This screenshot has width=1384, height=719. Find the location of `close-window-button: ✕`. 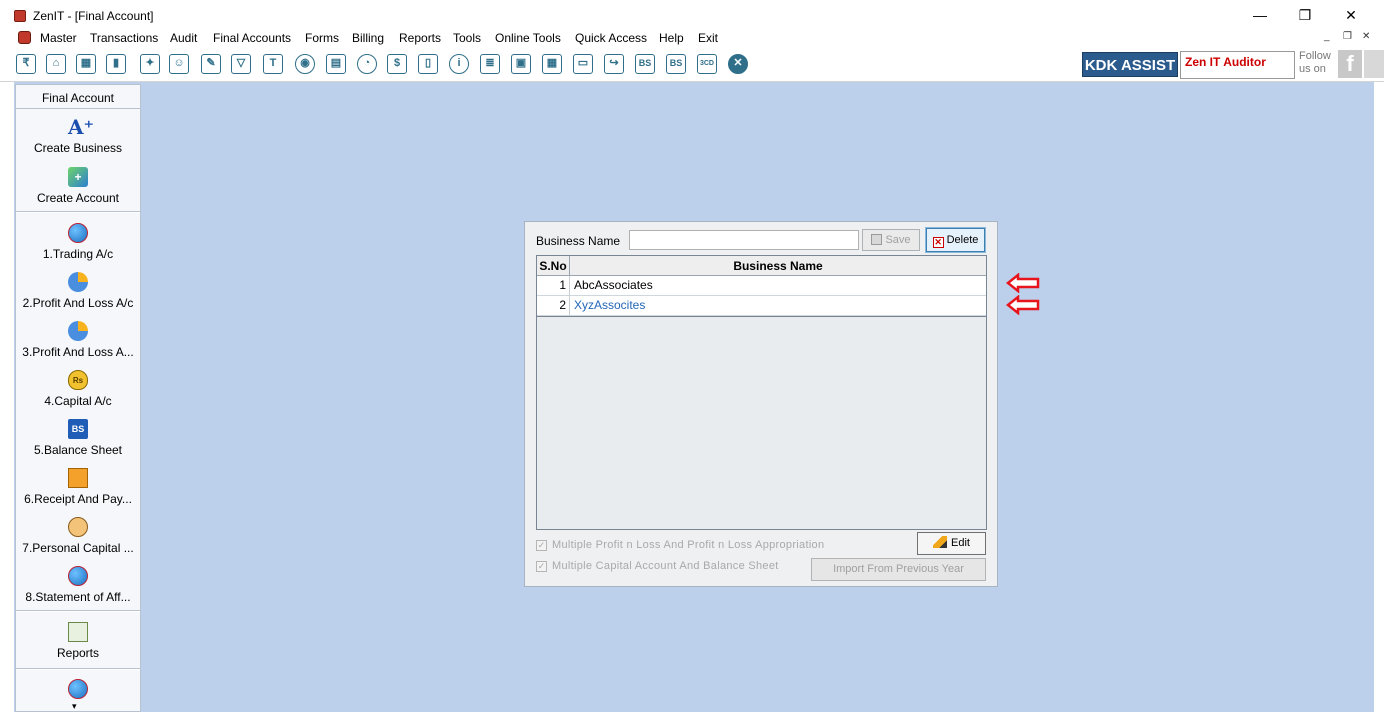

close-window-button: ✕ is located at coordinates (1351, 15).